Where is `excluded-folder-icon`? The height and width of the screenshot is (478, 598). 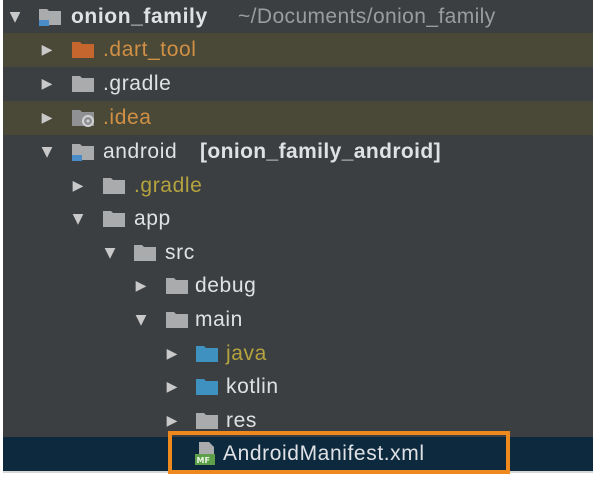 excluded-folder-icon is located at coordinates (84, 50).